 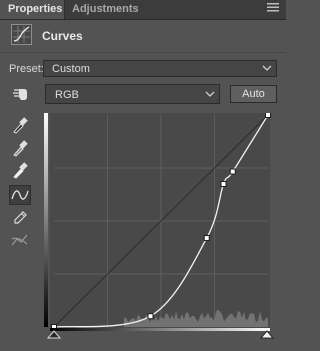 What do you see at coordinates (253, 94) in the screenshot?
I see `auto-button: Auto` at bounding box center [253, 94].